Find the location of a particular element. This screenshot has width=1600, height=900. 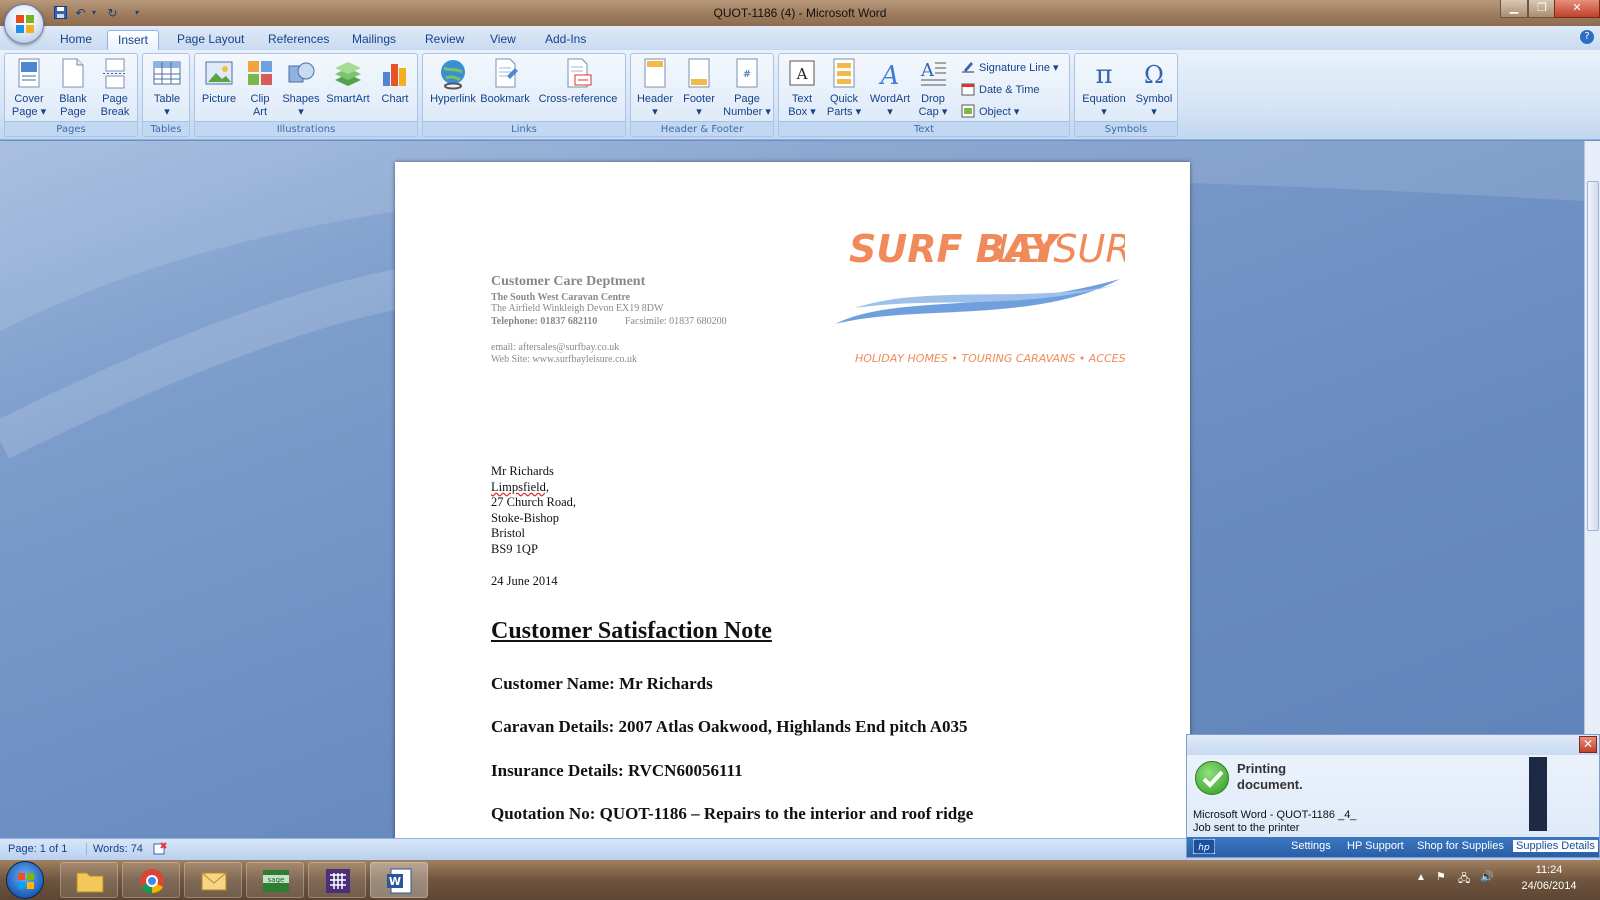

svg-text: Ω is located at coordinates (1154, 75).